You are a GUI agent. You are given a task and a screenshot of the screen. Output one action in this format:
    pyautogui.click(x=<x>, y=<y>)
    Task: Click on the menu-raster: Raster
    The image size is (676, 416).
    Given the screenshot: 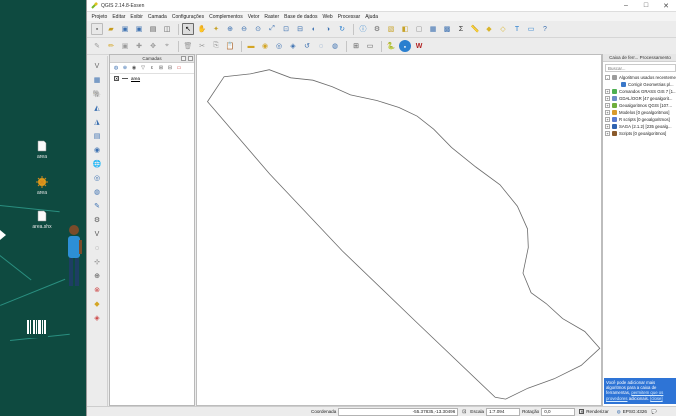 What is the action you would take?
    pyautogui.click(x=272, y=17)
    